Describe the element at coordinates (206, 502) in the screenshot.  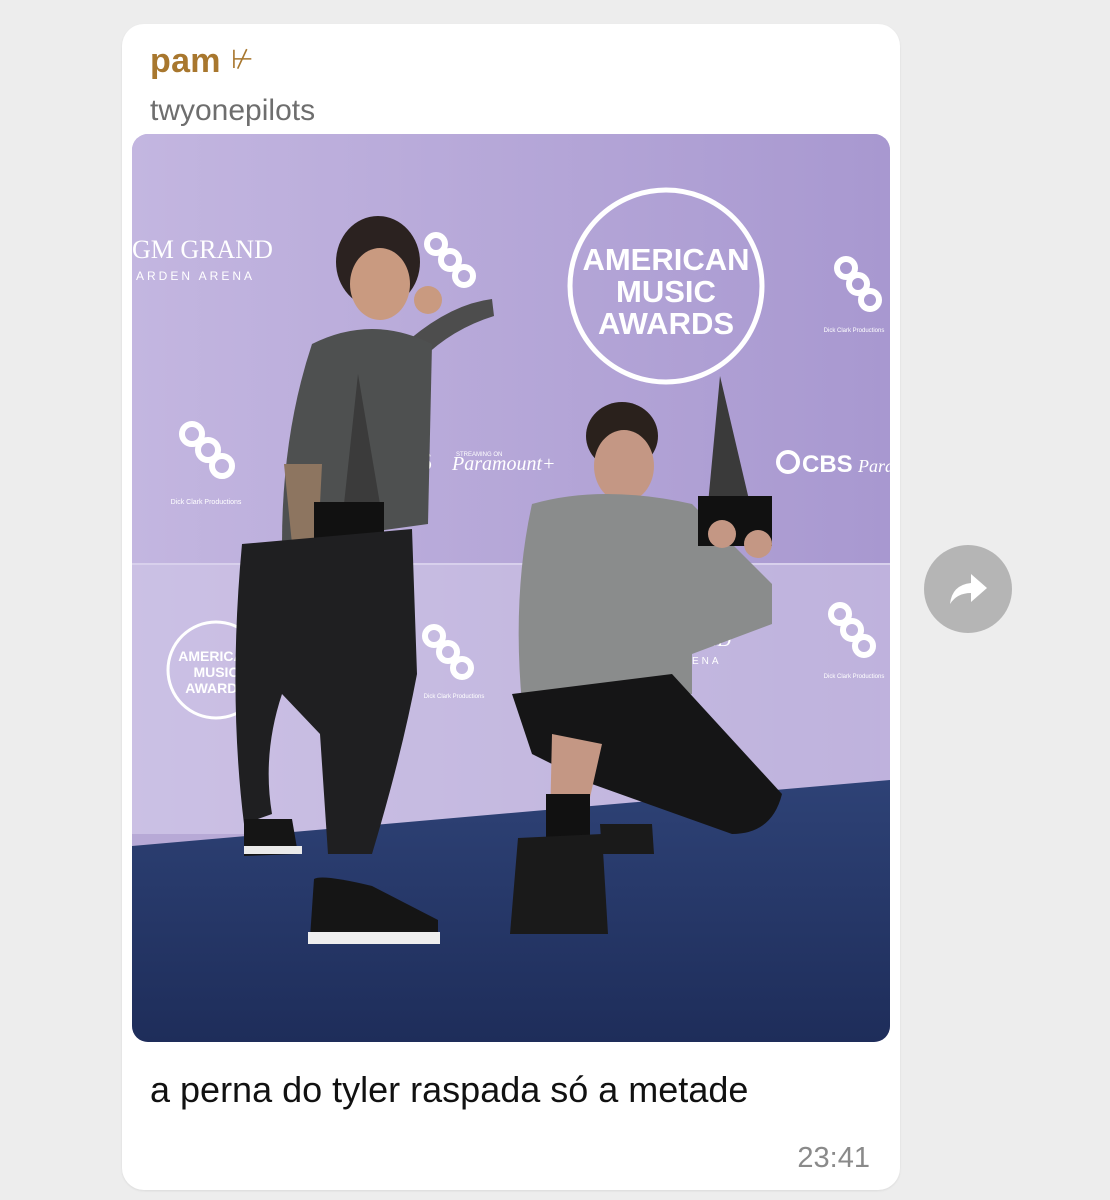
I see `dcp-caption-1: Dick Clark Productions` at that location.